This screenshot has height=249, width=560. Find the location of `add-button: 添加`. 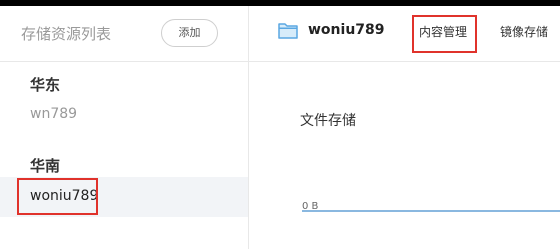

add-button: 添加 is located at coordinates (189, 33).